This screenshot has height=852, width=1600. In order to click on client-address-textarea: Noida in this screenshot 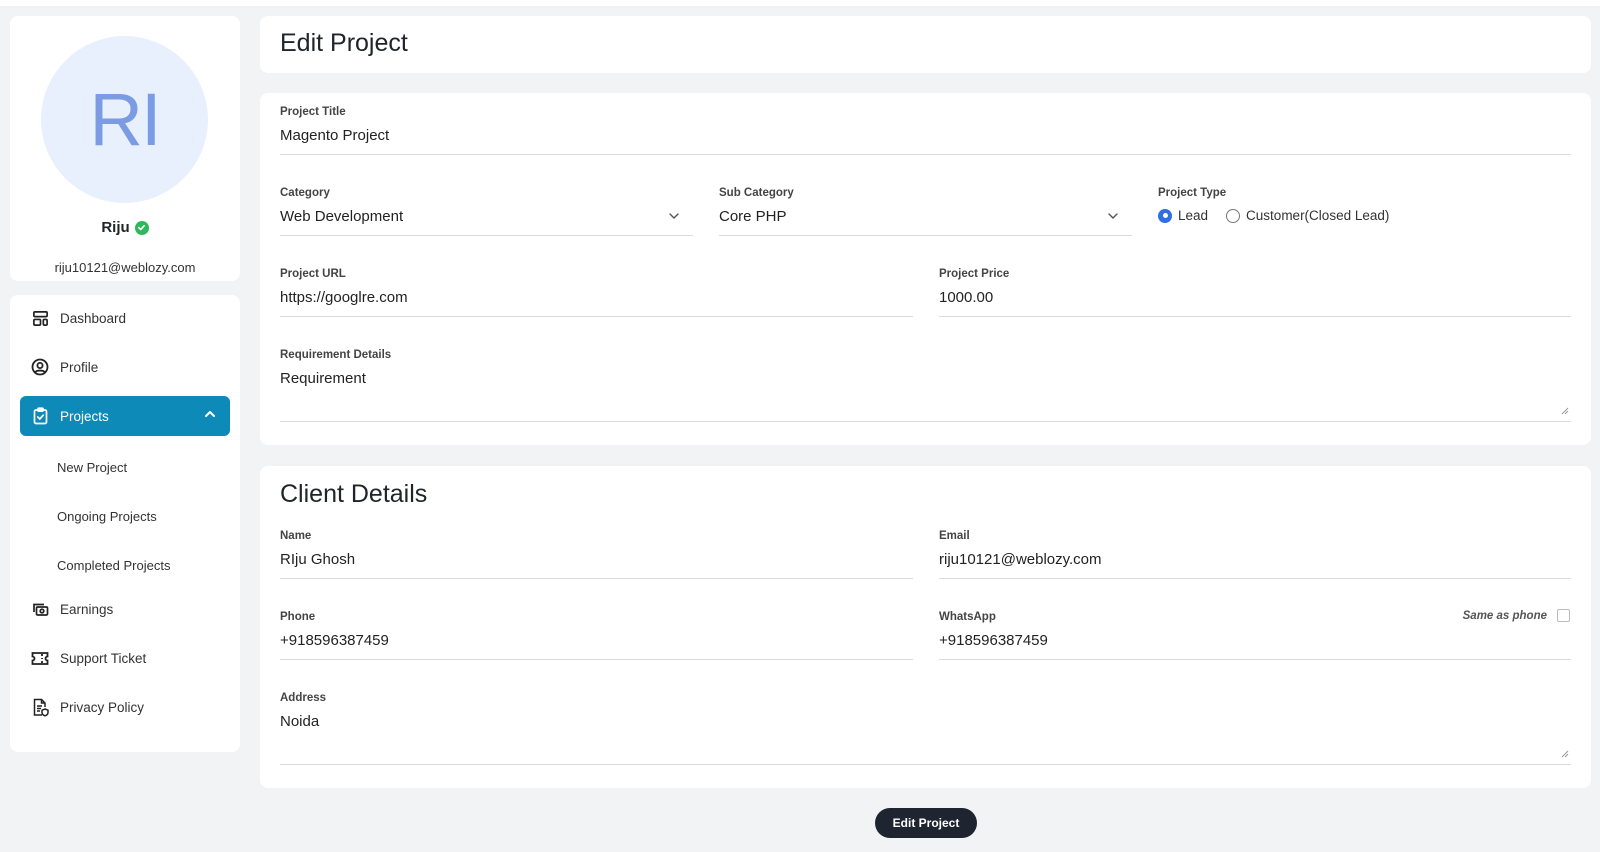, I will do `click(925, 739)`.